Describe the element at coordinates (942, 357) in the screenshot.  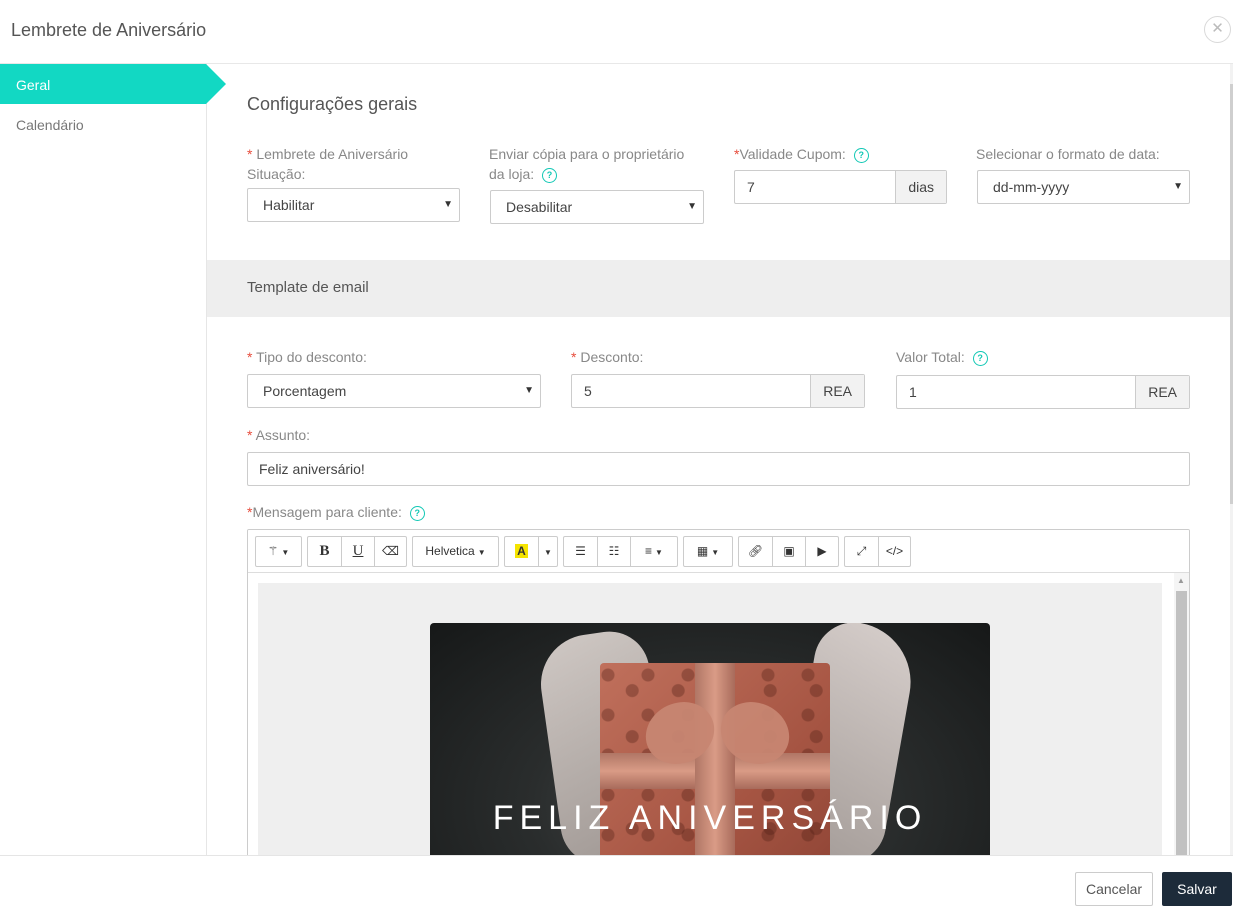
I see `total-value-label: Valor Total: ?` at that location.